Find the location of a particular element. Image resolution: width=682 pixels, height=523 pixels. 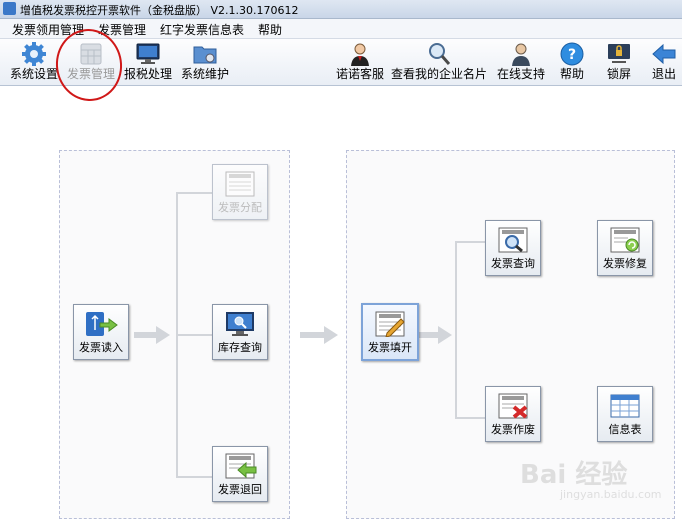

table-icon is located at coordinates (625, 406).